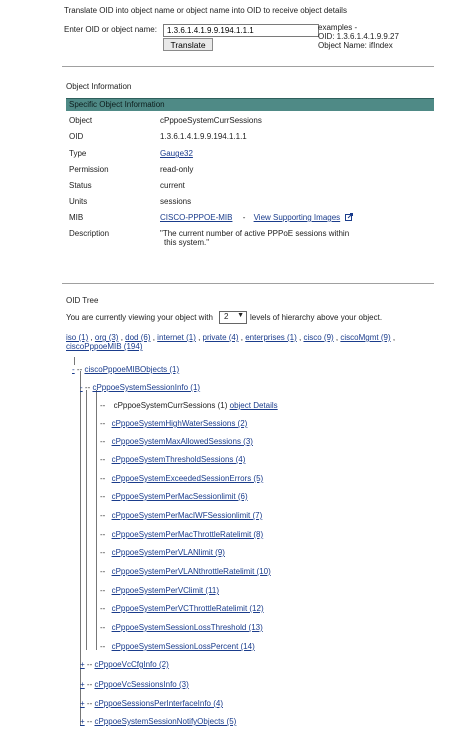 This screenshot has width=474, height=746. Describe the element at coordinates (316, 317) in the screenshot. I see `viewing-suffix: levels of hierarchy above your object.` at that location.